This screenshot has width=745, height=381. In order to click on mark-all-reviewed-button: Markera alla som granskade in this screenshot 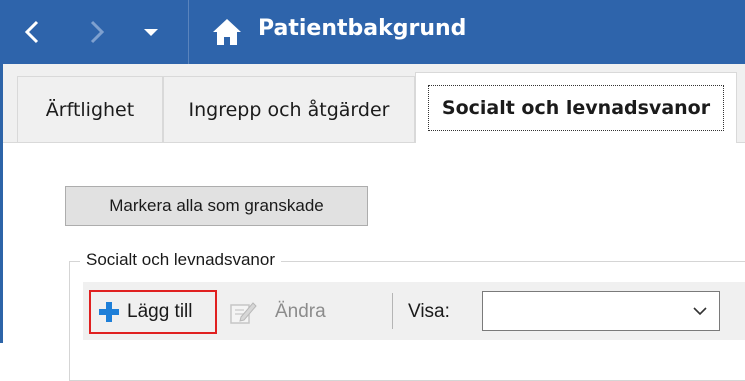, I will do `click(216, 206)`.